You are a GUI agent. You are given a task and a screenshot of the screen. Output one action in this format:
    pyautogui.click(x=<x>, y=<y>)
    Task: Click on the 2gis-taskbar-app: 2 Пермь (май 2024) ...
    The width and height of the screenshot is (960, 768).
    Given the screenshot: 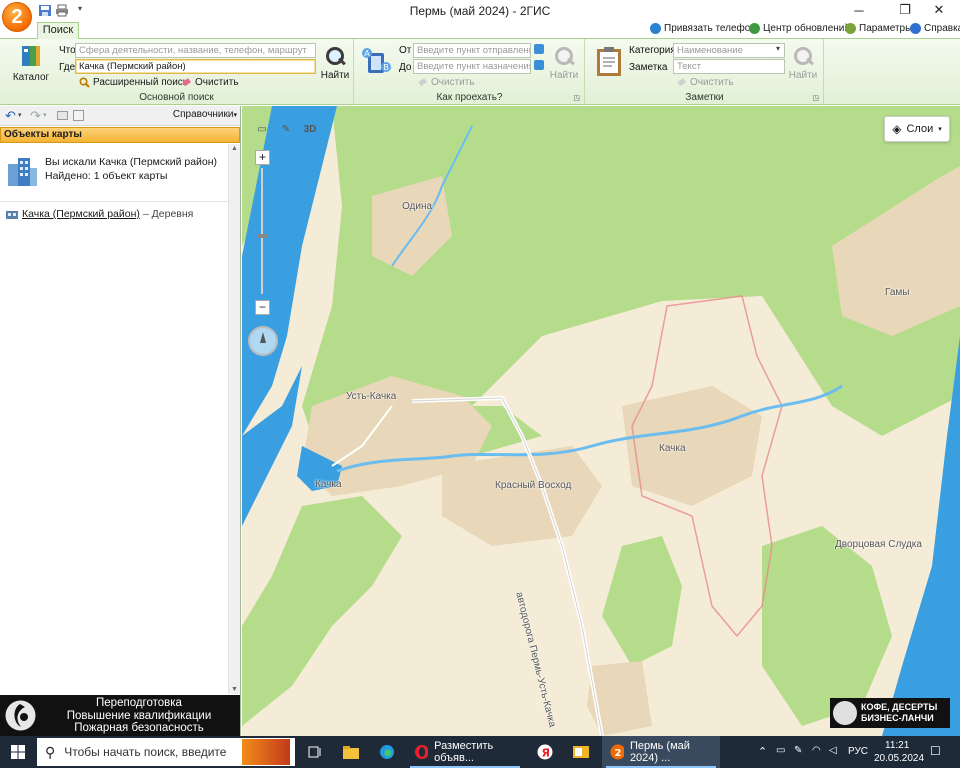 What is the action you would take?
    pyautogui.click(x=661, y=752)
    